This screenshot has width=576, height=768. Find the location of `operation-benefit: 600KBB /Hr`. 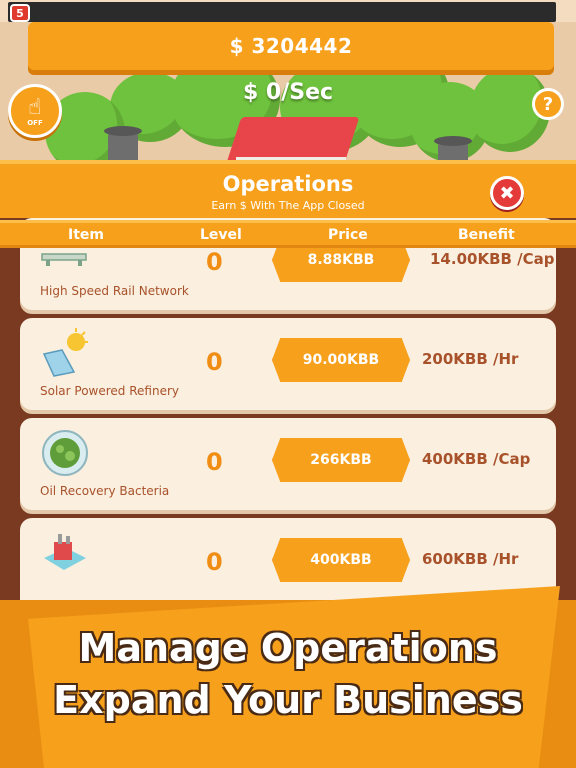

operation-benefit: 600KBB /Hr is located at coordinates (470, 559).